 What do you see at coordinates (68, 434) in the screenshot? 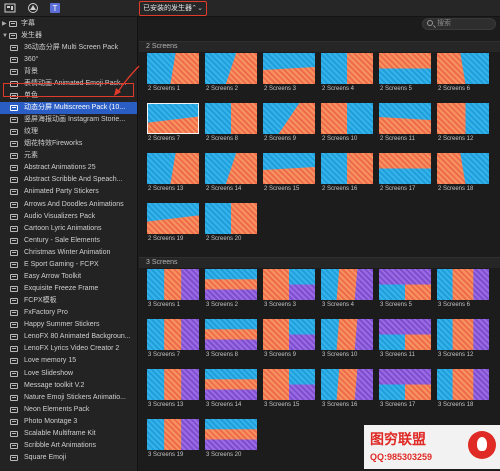
I see `sidebar-item: Scalable Multiframe Kit` at bounding box center [68, 434].